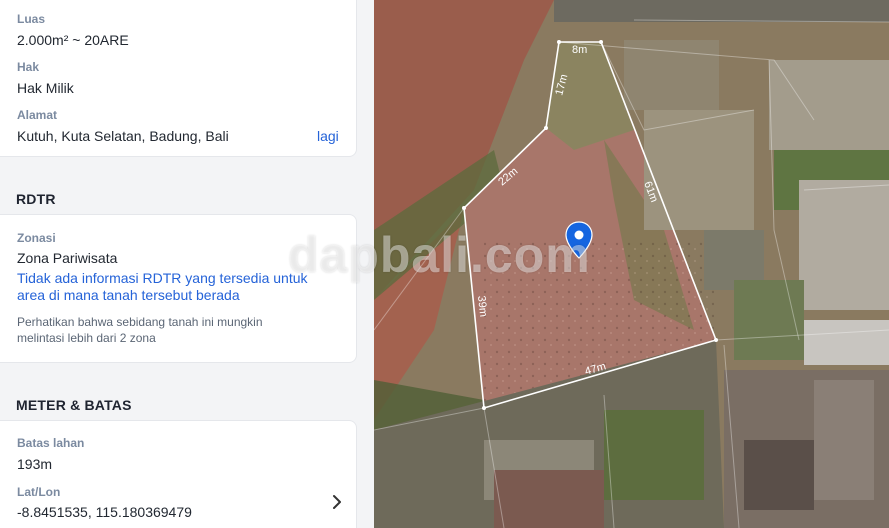  Describe the element at coordinates (104, 512) in the screenshot. I see `latlon-value: -8.8451535, 115.180369479` at that location.